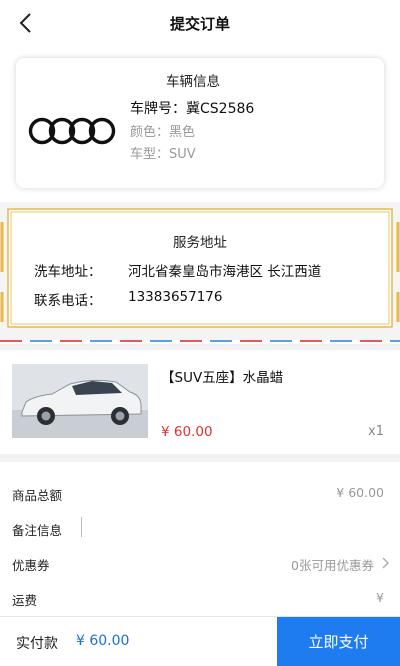  What do you see at coordinates (376, 431) in the screenshot?
I see `product-quantity: x1` at bounding box center [376, 431].